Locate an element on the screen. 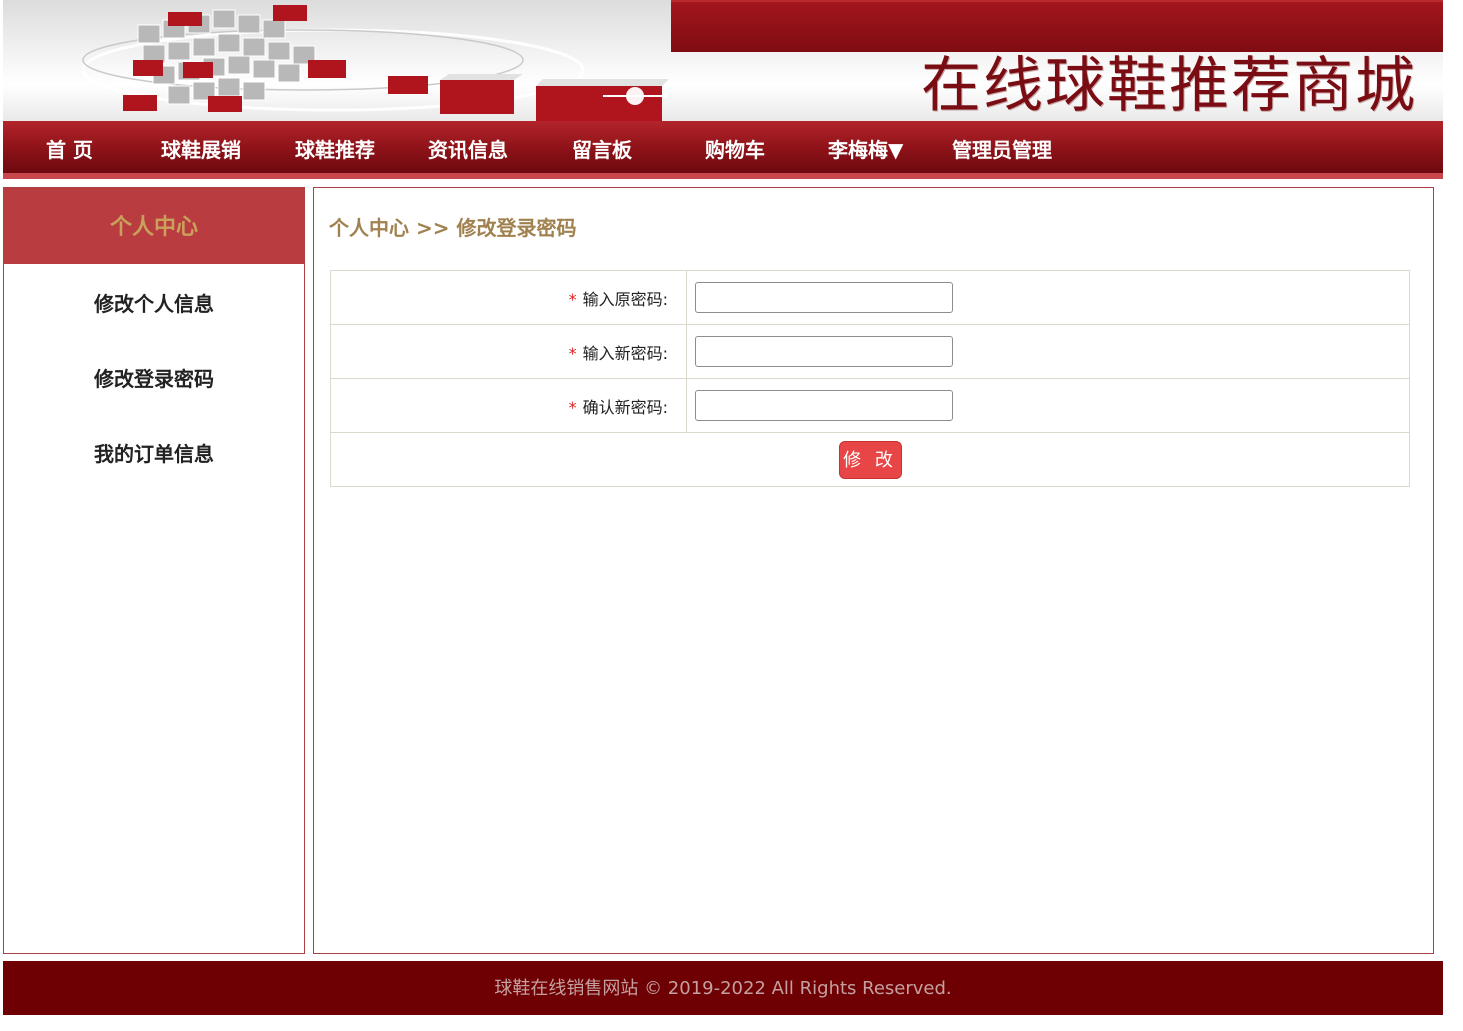 This screenshot has height=1031, width=1463. new-password-input is located at coordinates (824, 351).